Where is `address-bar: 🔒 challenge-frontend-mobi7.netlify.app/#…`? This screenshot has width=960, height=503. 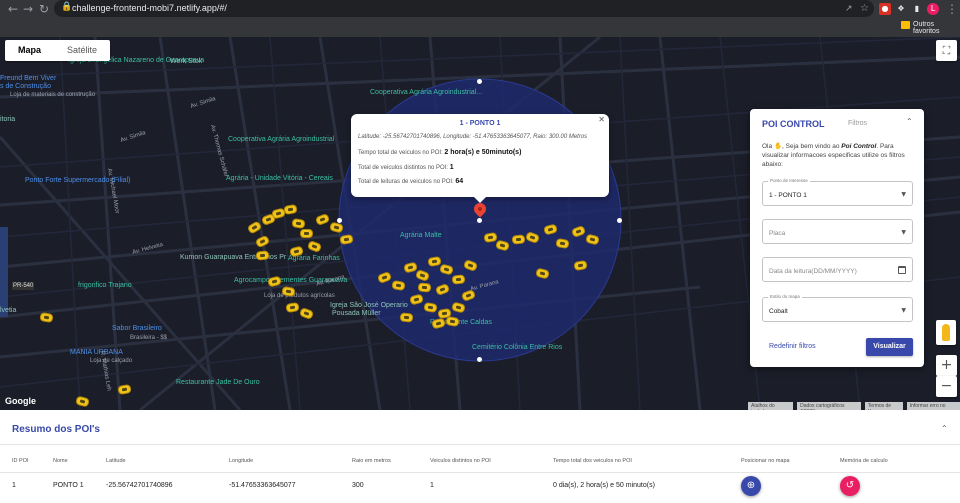 address-bar: 🔒 challenge-frontend-mobi7.netlify.app/#… is located at coordinates (464, 8).